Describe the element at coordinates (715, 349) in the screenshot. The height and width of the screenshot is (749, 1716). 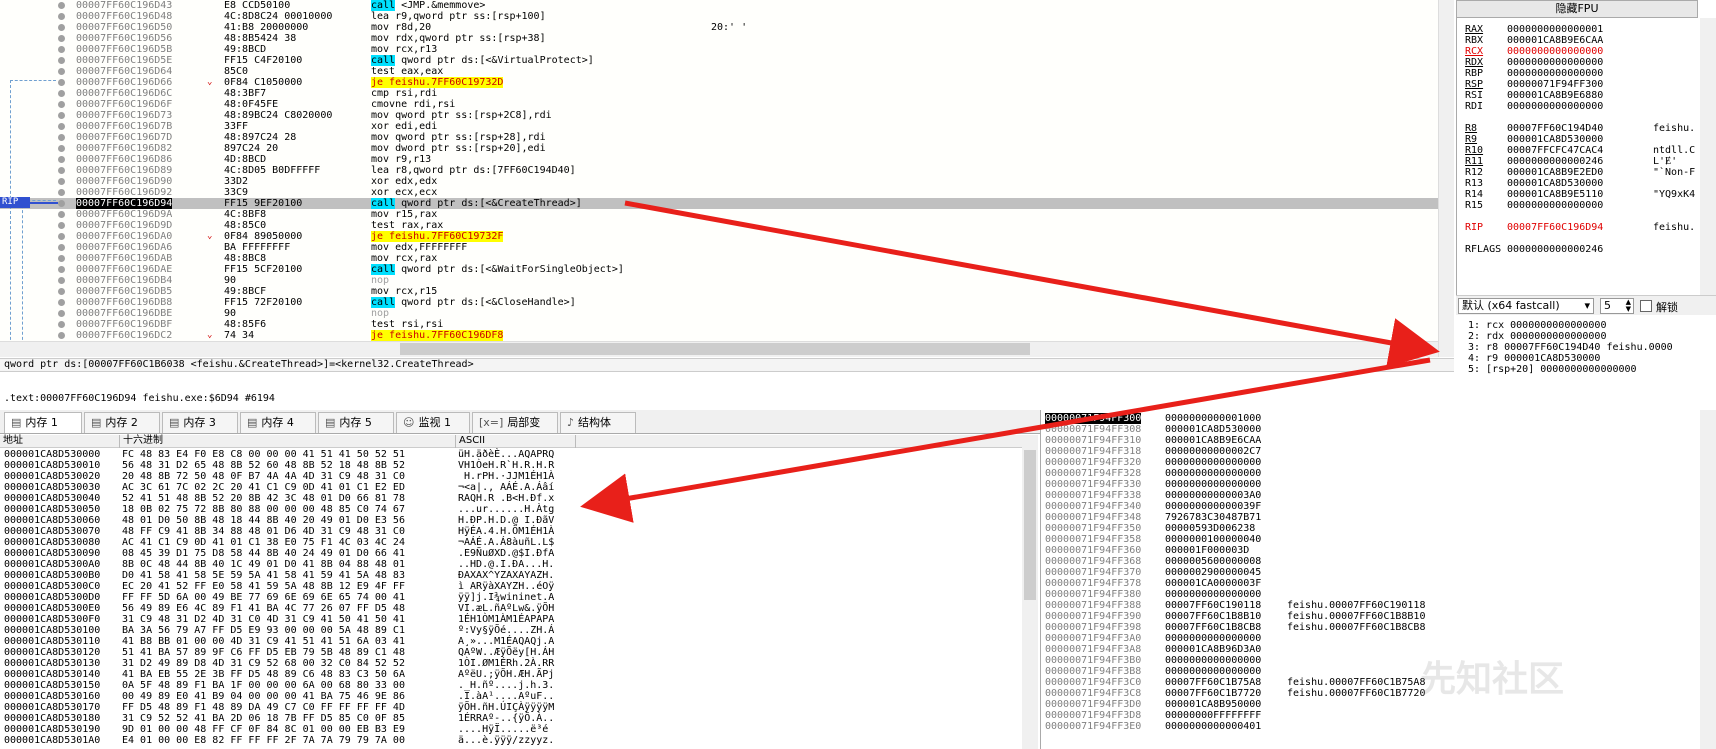
I see `disasm-scroll-thumb` at that location.